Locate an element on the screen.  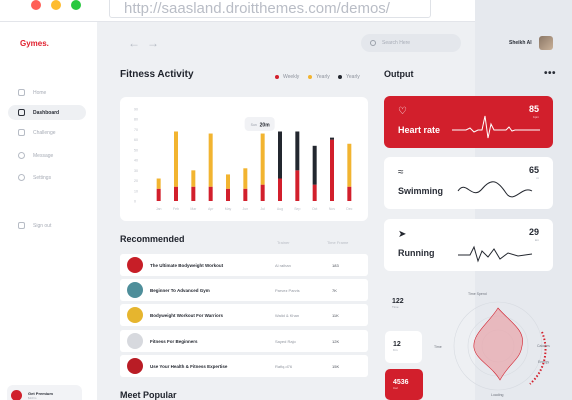
y-tick-label: 60 is located at coordinates (136, 140).